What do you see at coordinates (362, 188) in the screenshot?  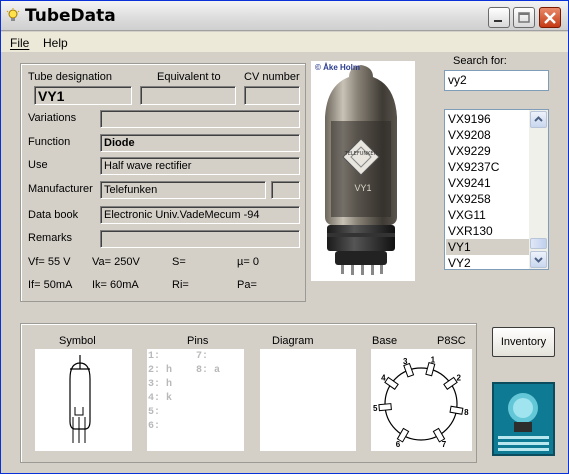 I see `tube-etched-designation: VY1` at bounding box center [362, 188].